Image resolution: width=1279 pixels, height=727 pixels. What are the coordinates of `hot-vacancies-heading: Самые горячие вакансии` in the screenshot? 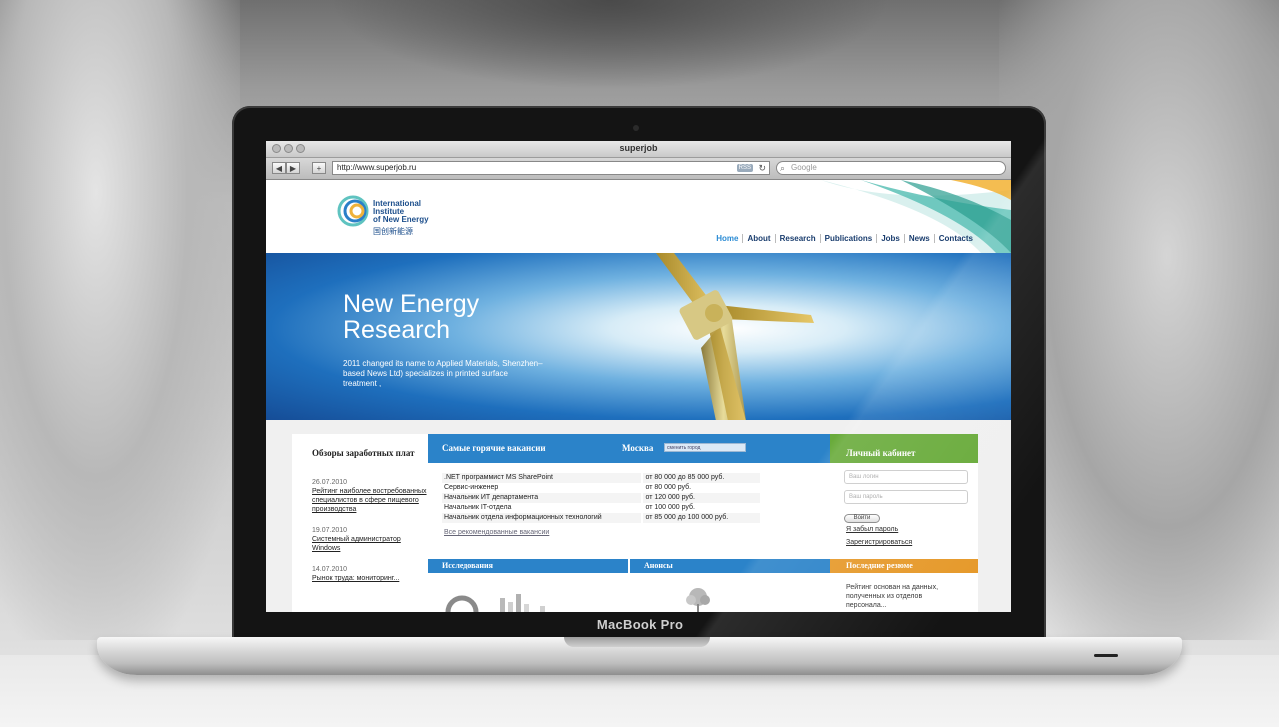 It's located at (494, 448).